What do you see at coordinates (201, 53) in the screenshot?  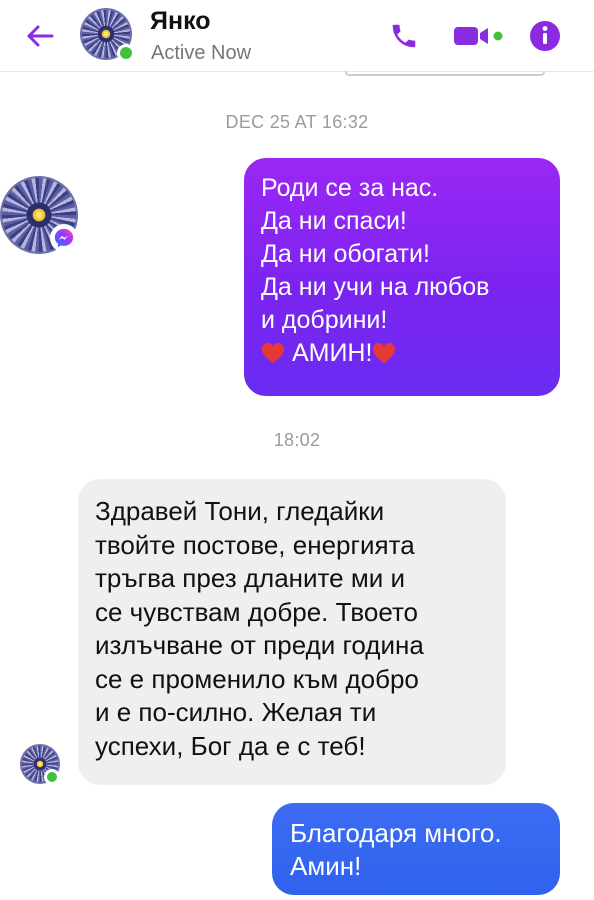 I see `contact-status: Active Now` at bounding box center [201, 53].